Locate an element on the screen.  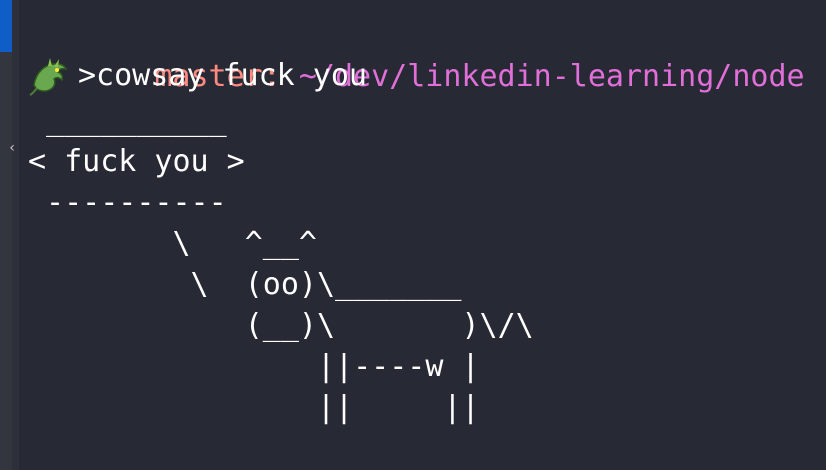
side-panel-body is located at coordinates (6, 261).